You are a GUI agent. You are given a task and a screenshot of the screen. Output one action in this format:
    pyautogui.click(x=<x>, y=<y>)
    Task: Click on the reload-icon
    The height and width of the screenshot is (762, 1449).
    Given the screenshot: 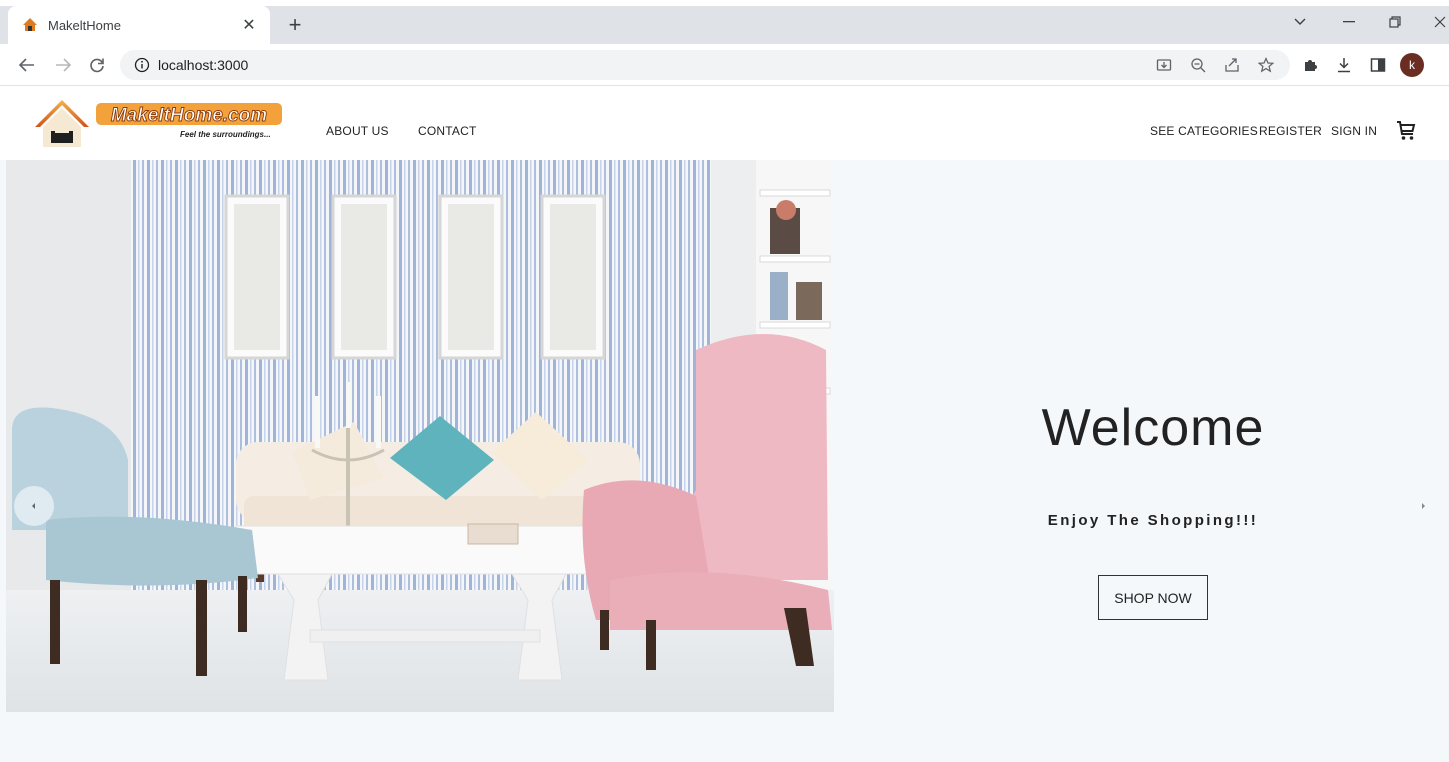 What is the action you would take?
    pyautogui.click(x=97, y=65)
    